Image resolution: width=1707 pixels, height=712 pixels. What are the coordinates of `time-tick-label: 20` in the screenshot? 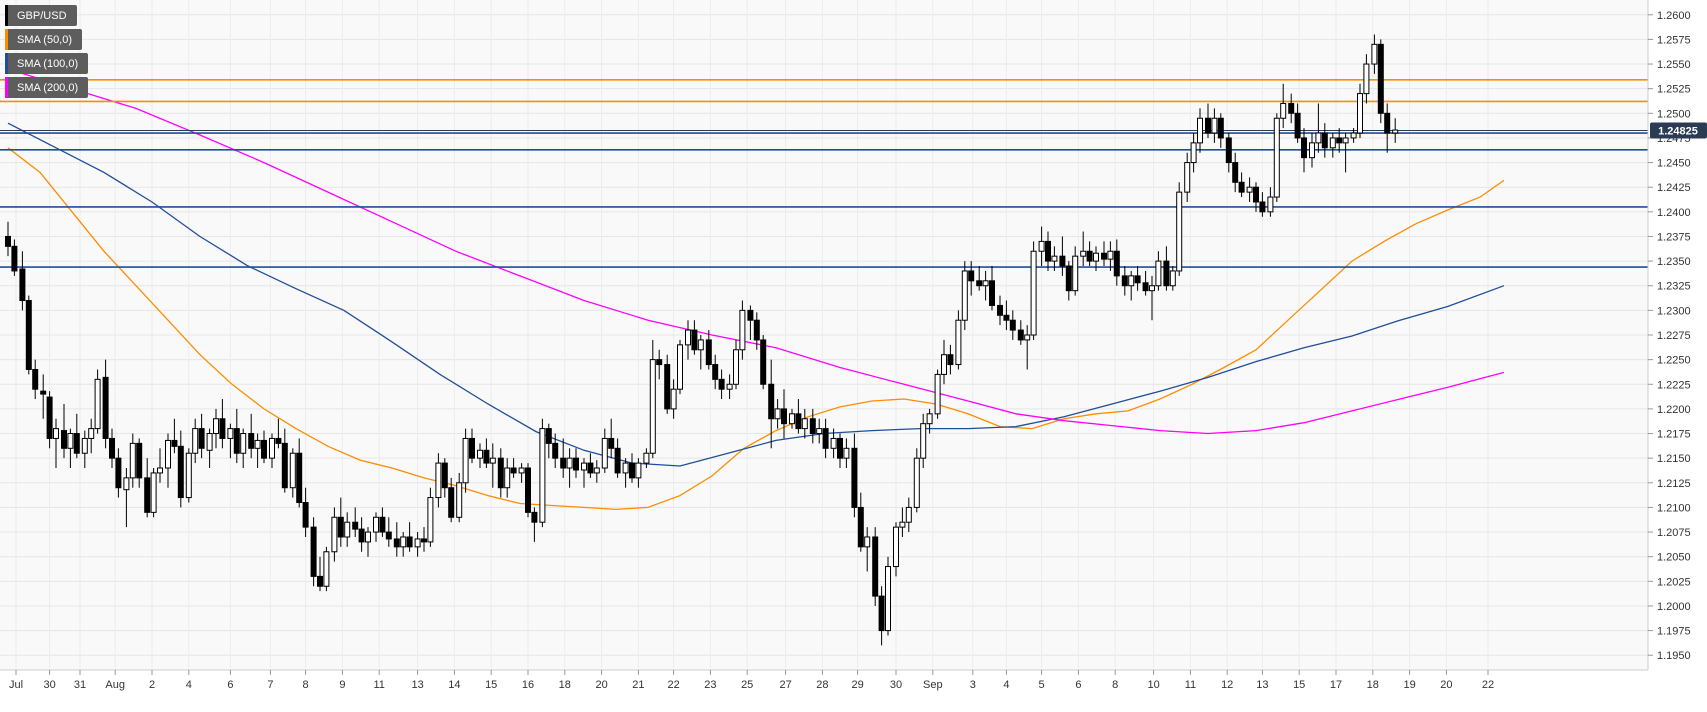 It's located at (601, 685).